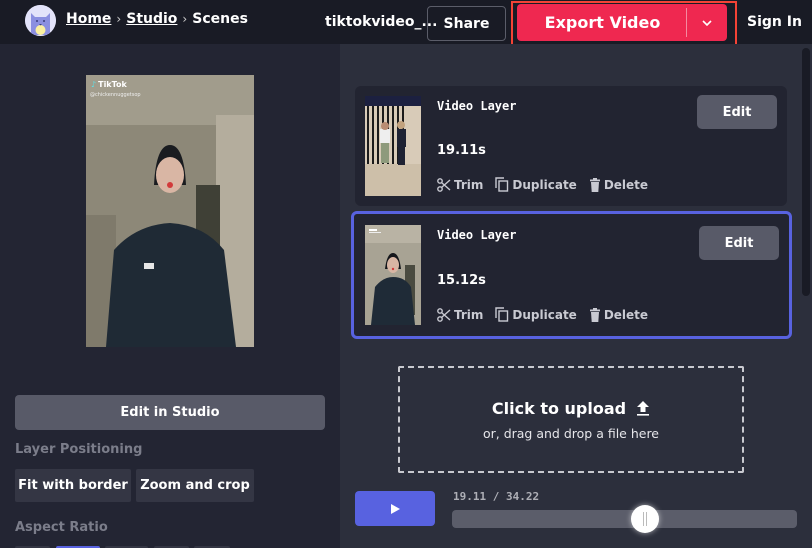 The height and width of the screenshot is (548, 812). What do you see at coordinates (94, 84) in the screenshot?
I see `tiktok-note-icon: ♪` at bounding box center [94, 84].